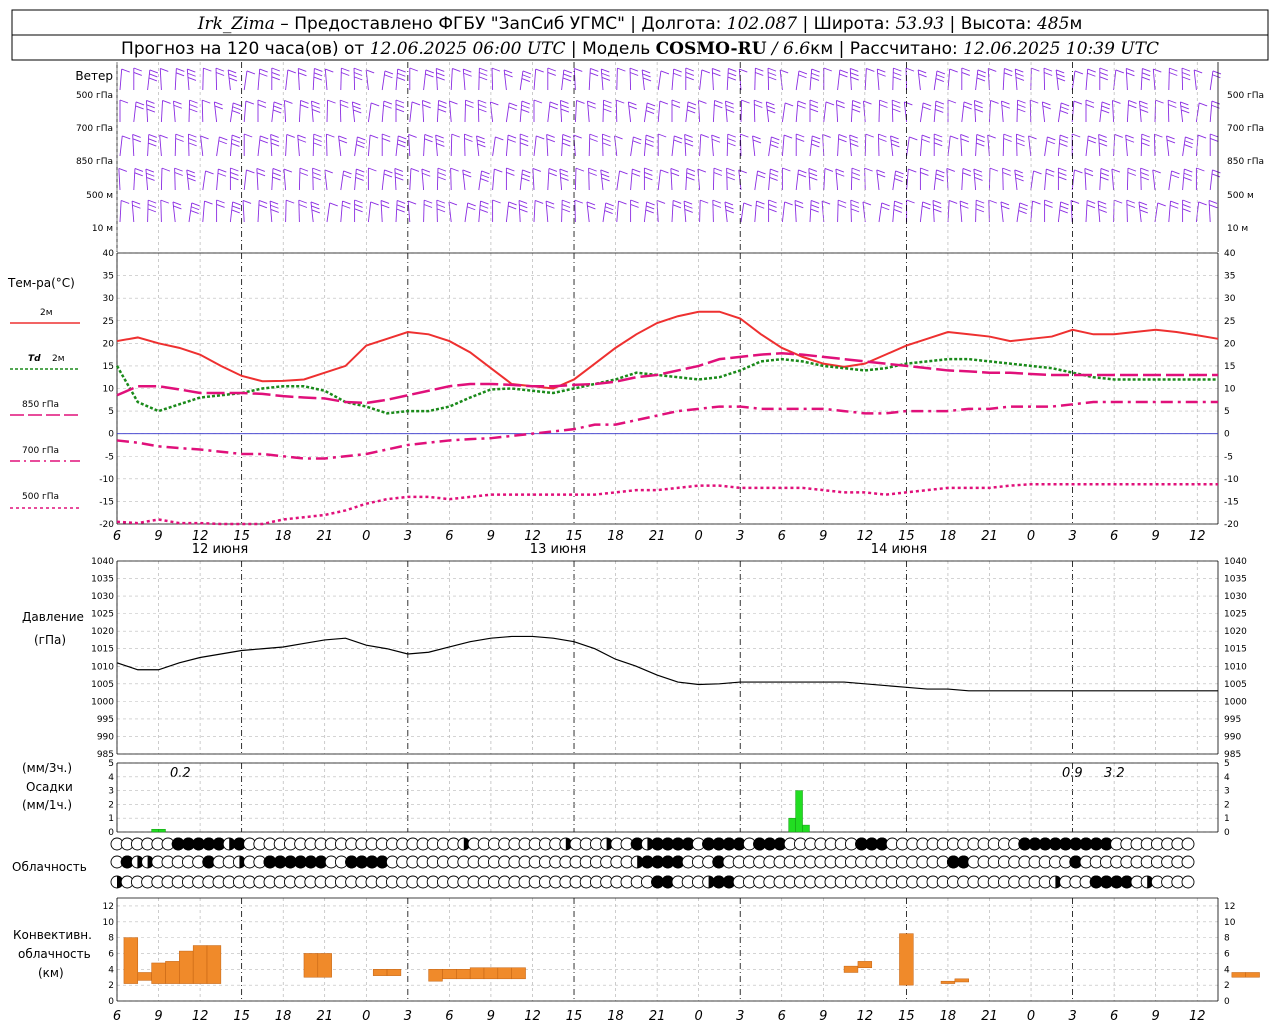 This screenshot has width=1280, height=1024. What do you see at coordinates (94, 76) in the screenshot?
I see `wind-title: Ветер` at bounding box center [94, 76].